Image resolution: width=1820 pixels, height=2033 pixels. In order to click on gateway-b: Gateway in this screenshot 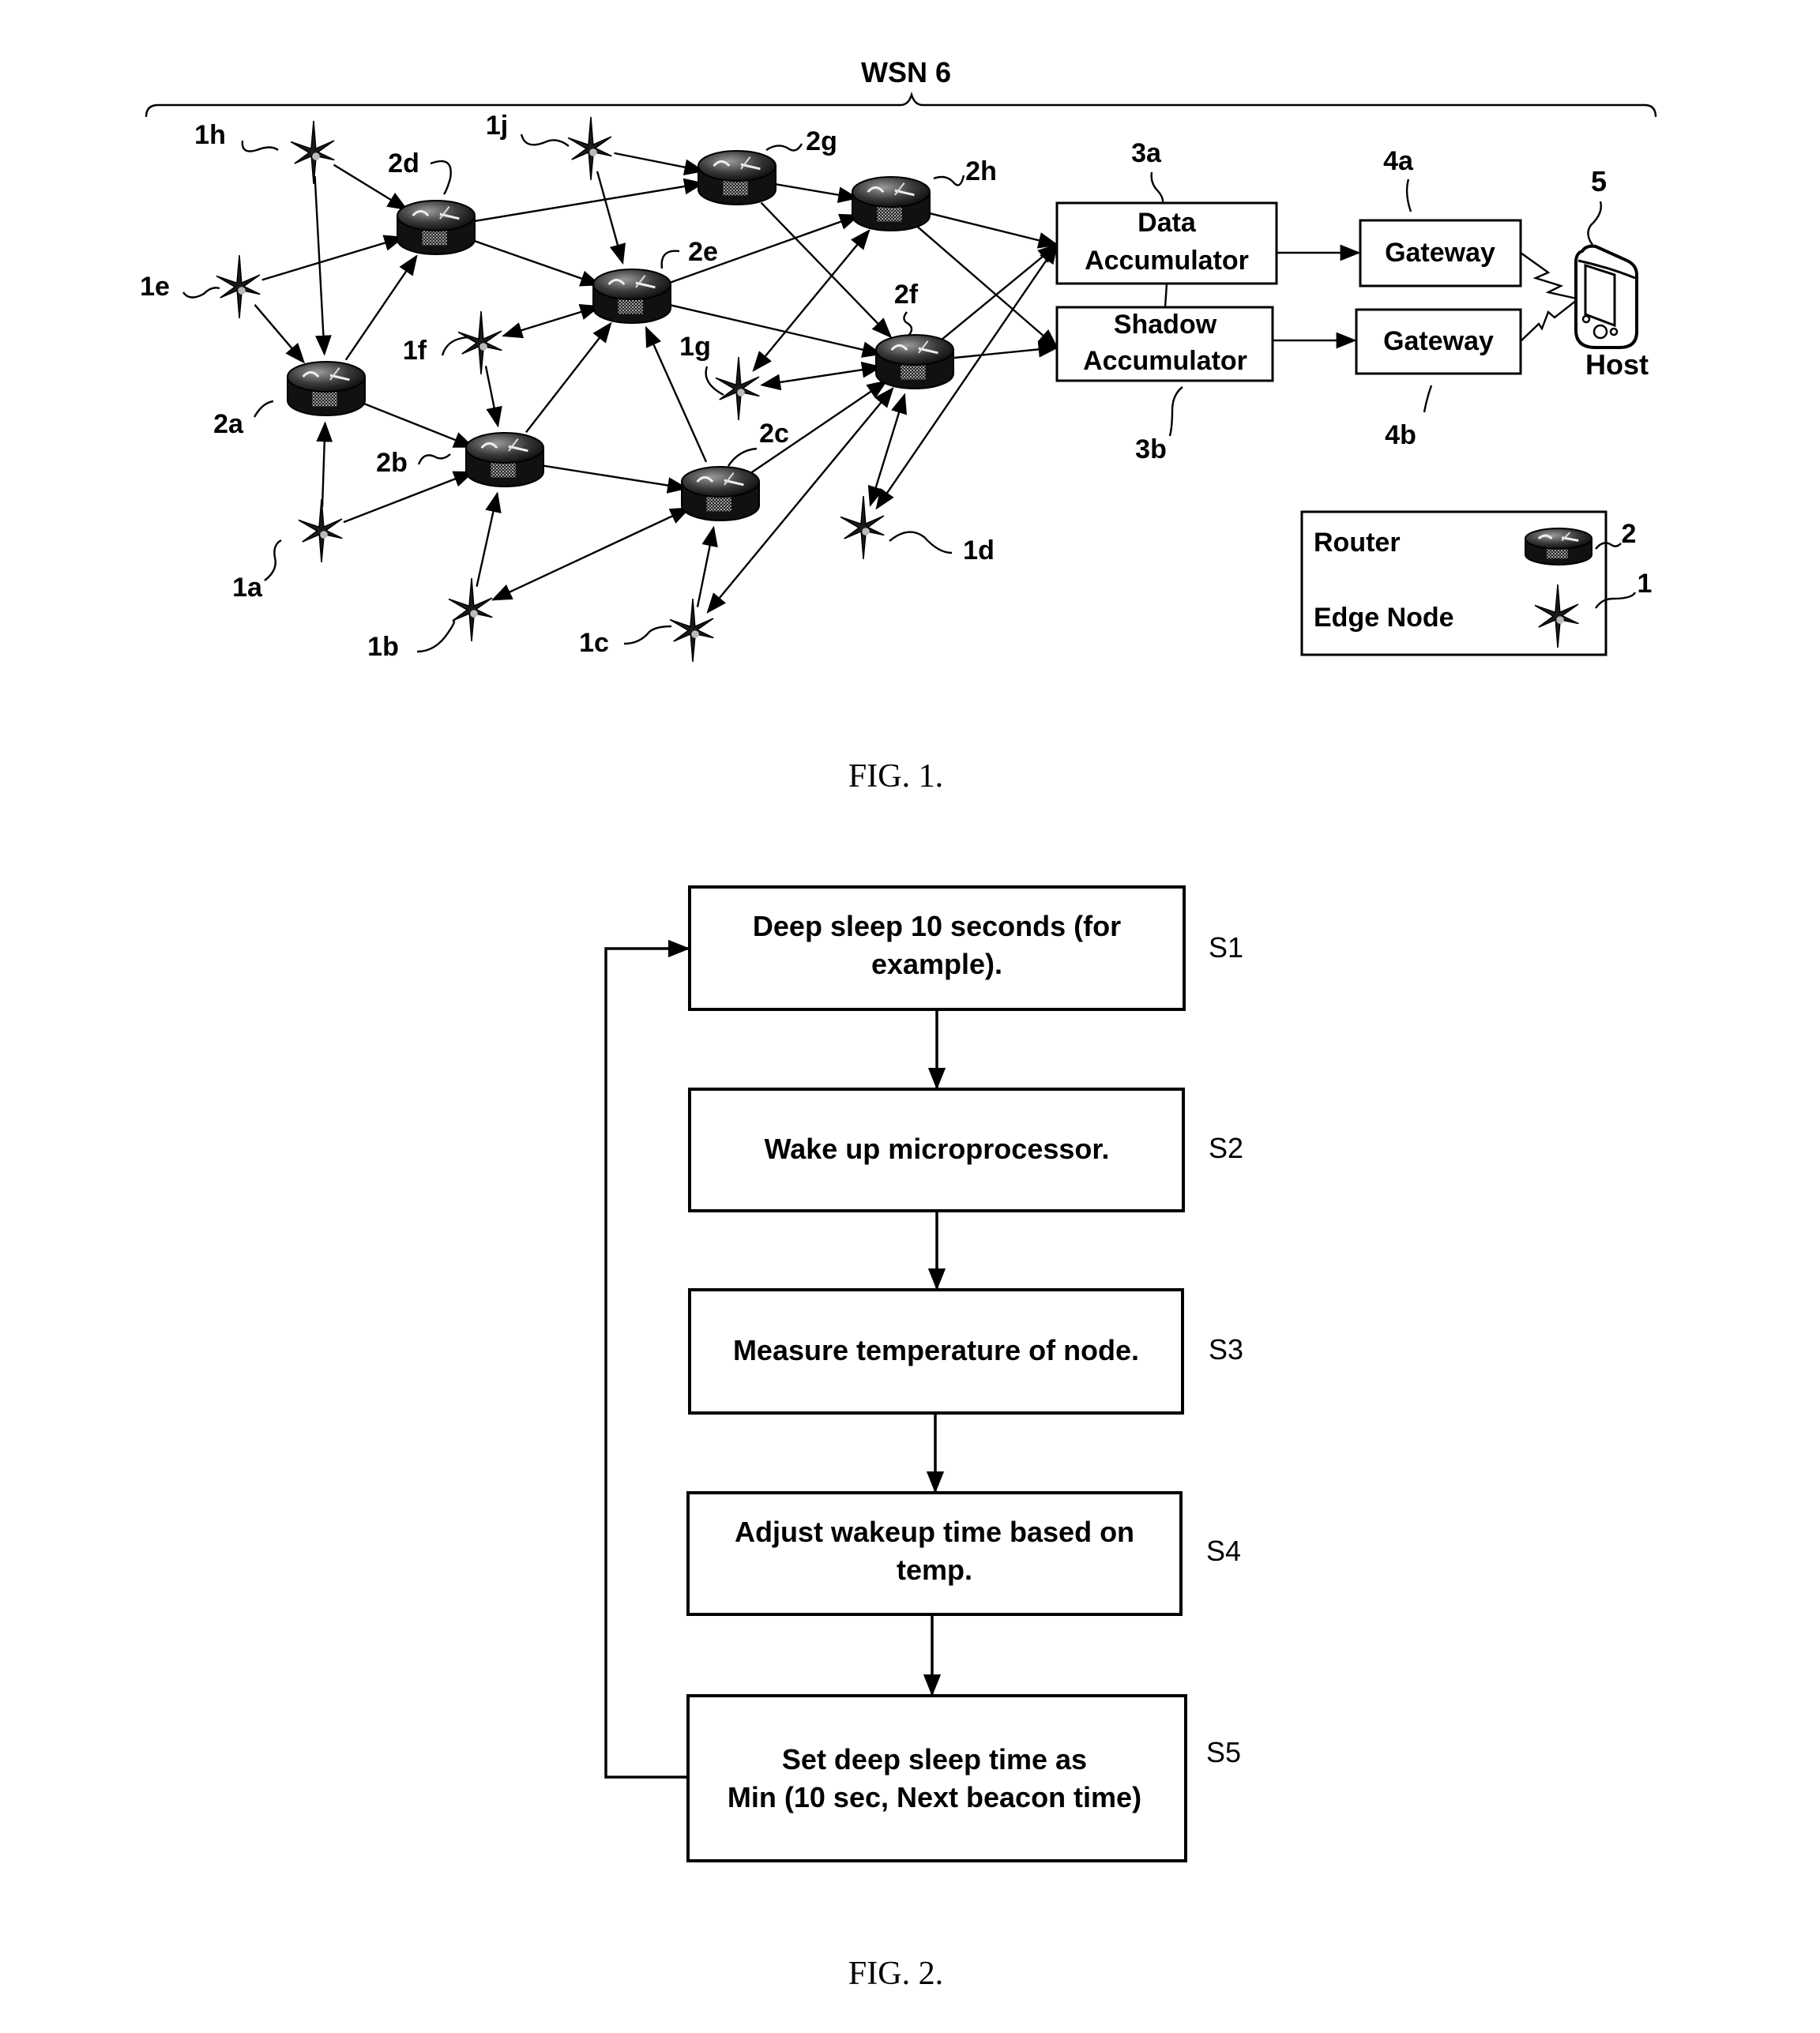, I will do `click(1438, 341)`.